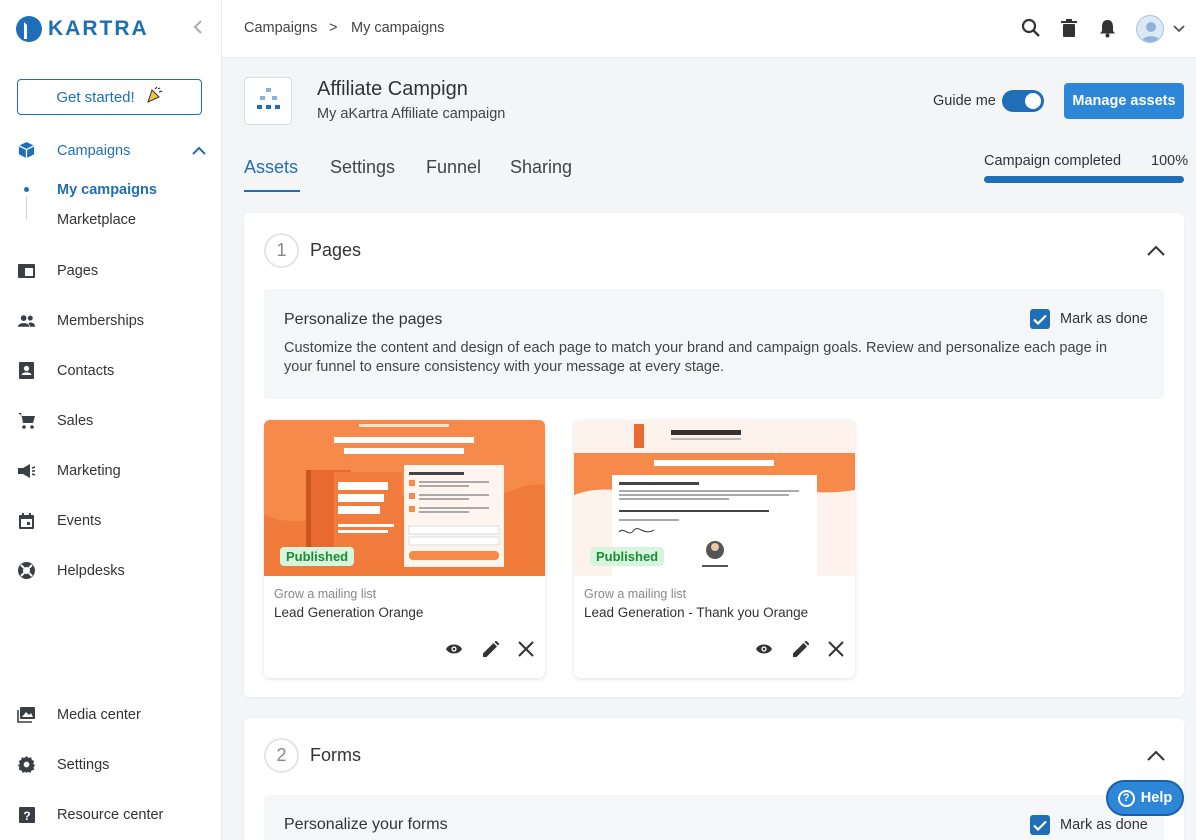  I want to click on sidebar-item-marketing: Marketing, so click(69, 470).